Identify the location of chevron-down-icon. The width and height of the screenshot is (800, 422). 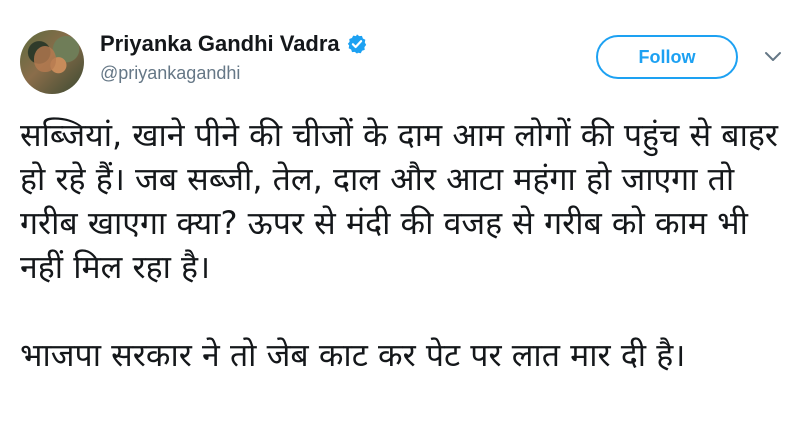
(773, 57).